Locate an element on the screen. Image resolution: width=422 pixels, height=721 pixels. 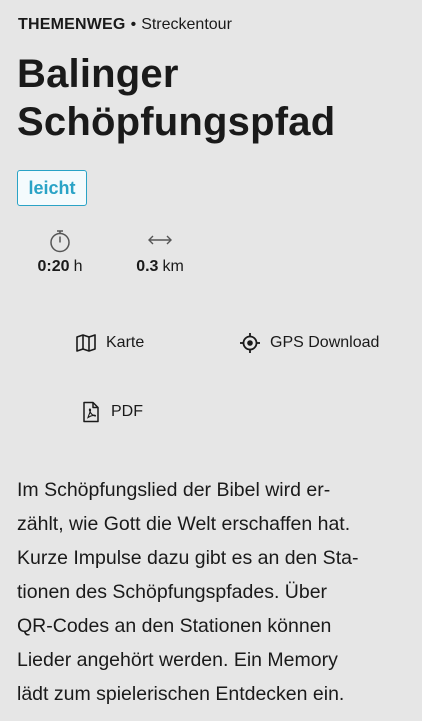
tour-category: THEMENWEG • Streckentour is located at coordinates (125, 25).